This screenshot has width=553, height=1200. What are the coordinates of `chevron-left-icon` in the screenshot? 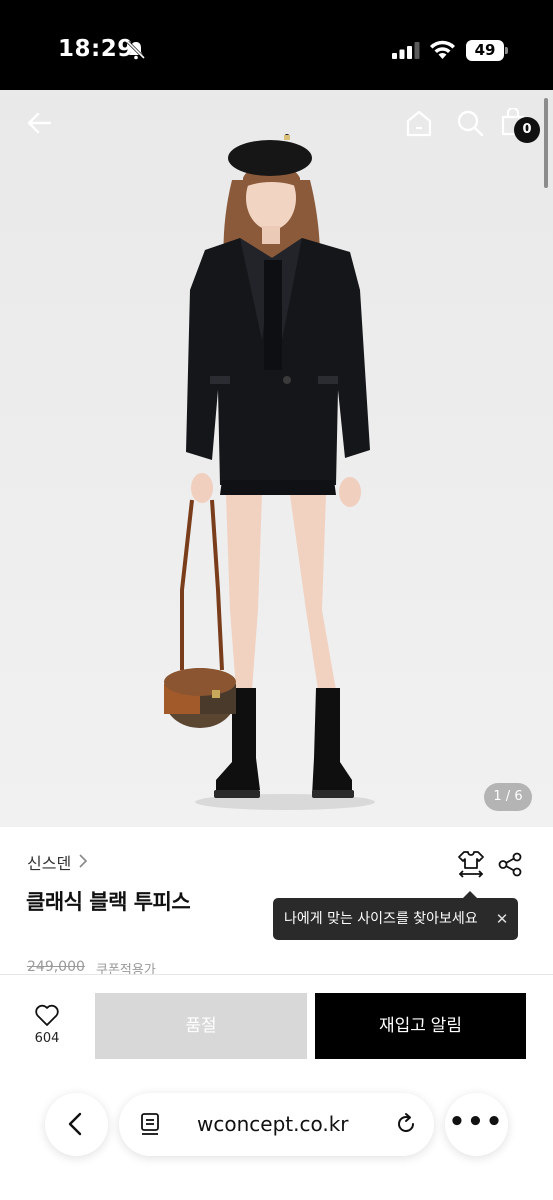 It's located at (76, 1124).